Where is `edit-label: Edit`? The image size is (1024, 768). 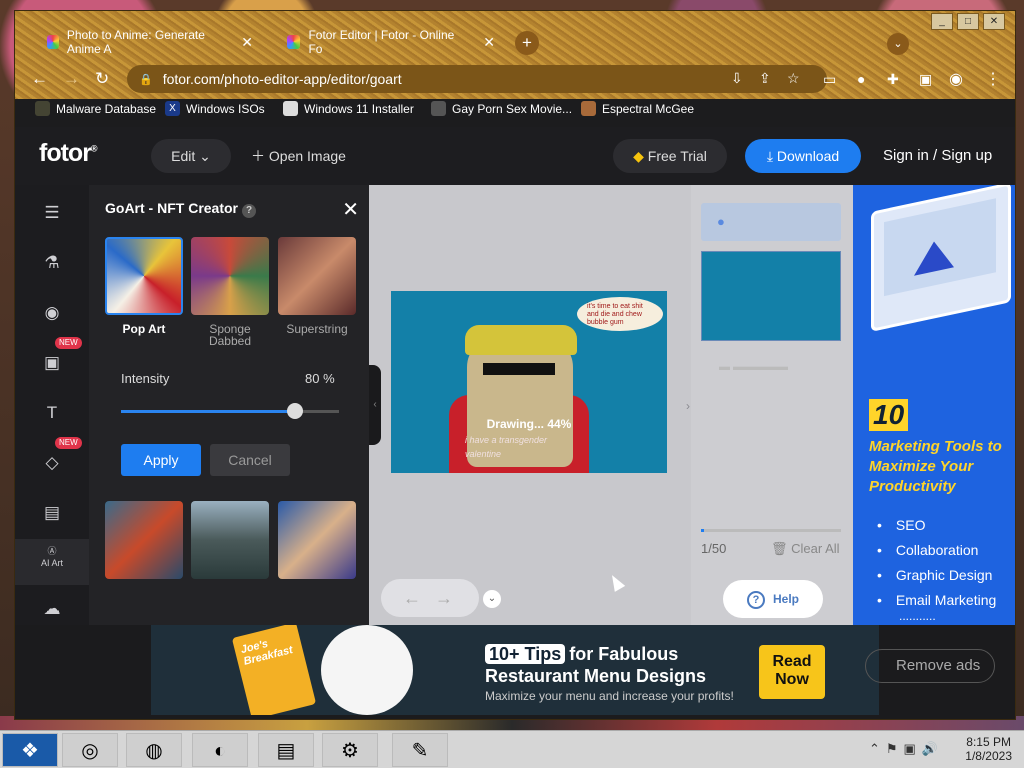 edit-label: Edit is located at coordinates (183, 156).